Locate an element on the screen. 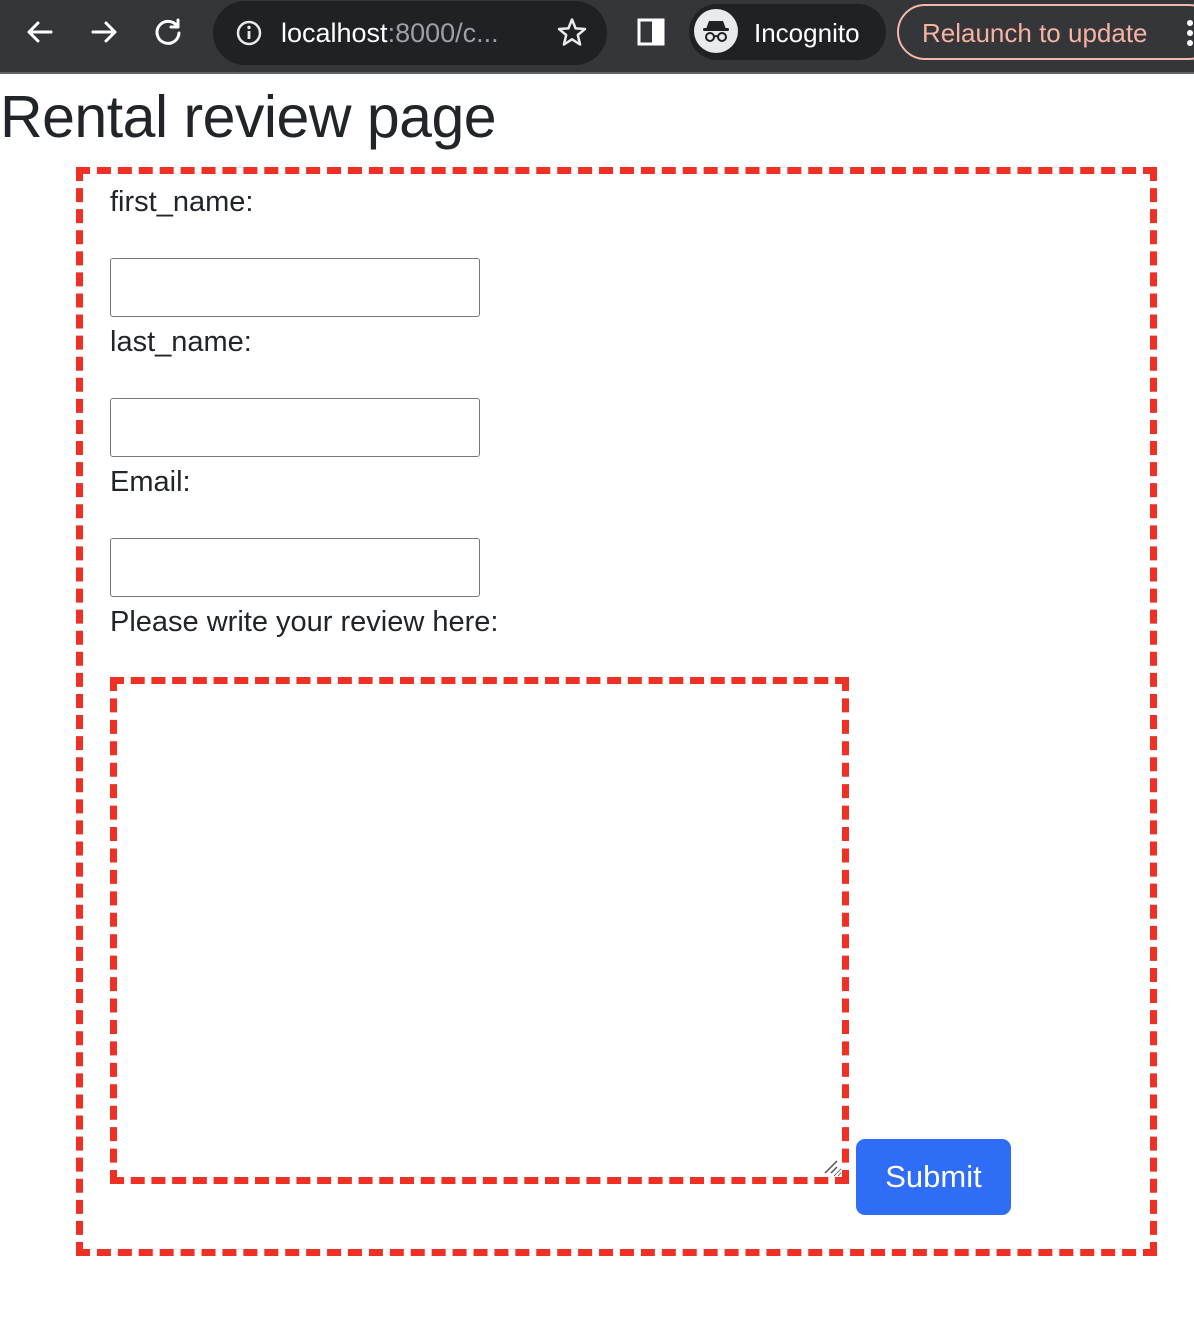 The image size is (1194, 1344). arrow-right-icon is located at coordinates (104, 32).